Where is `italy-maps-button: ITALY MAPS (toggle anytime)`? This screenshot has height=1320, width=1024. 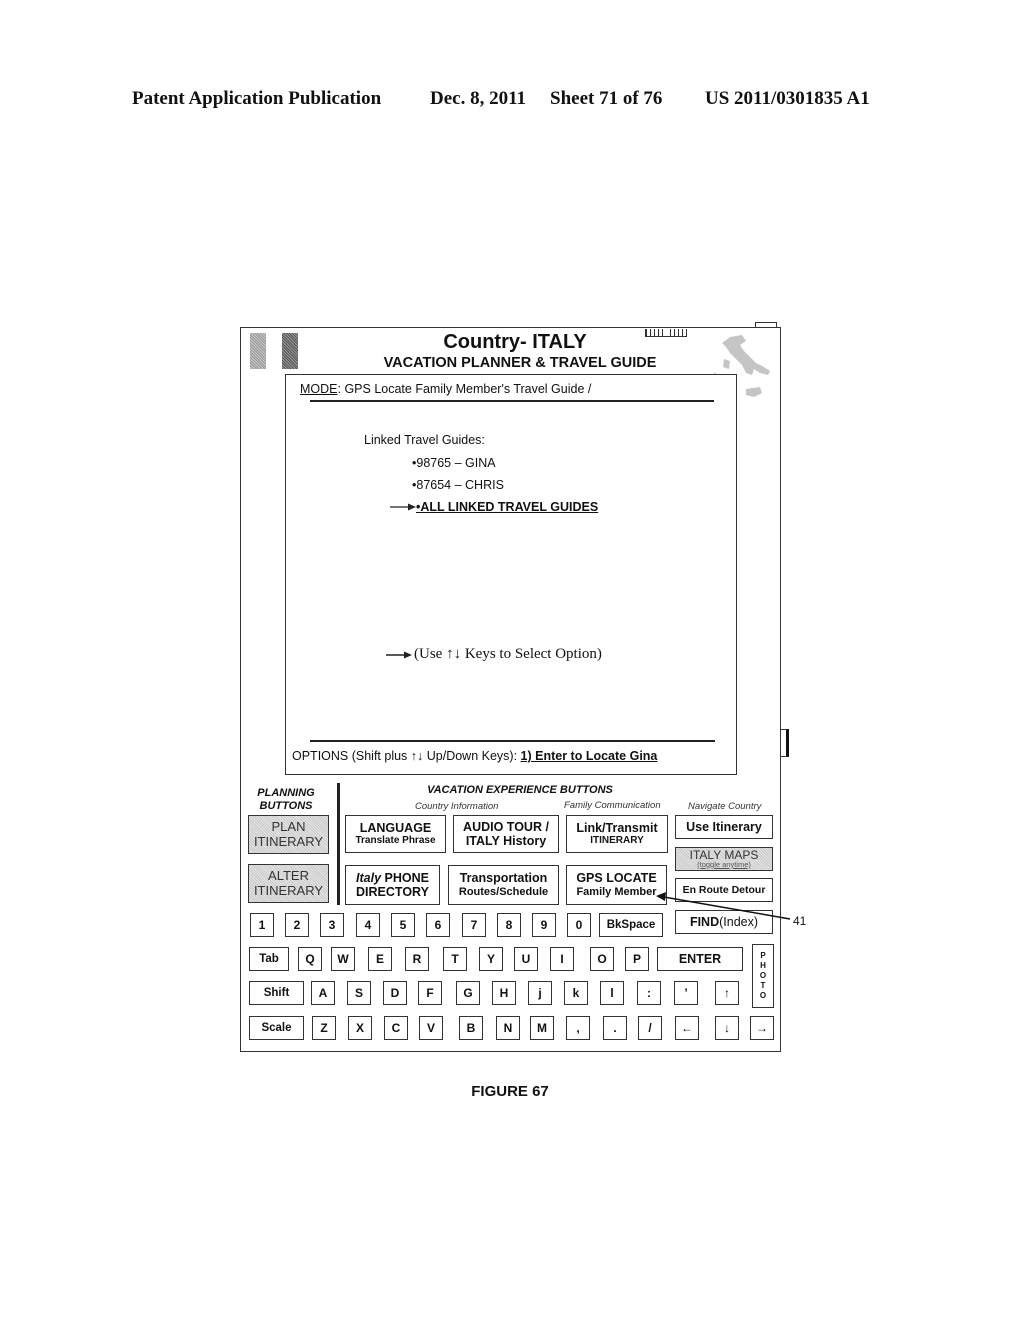
italy-maps-button: ITALY MAPS (toggle anytime) is located at coordinates (724, 859).